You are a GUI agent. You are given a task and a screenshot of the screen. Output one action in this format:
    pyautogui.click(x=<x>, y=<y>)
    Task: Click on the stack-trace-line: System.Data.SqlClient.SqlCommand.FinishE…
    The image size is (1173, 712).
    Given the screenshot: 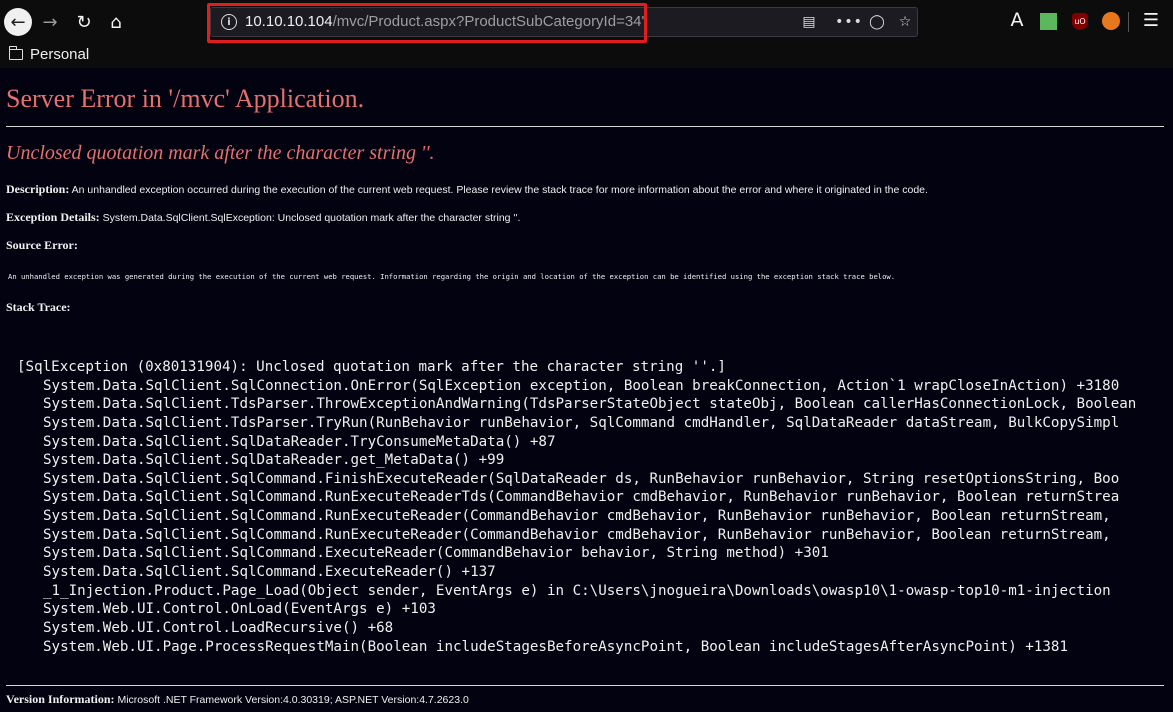 What is the action you would take?
    pyautogui.click(x=581, y=478)
    